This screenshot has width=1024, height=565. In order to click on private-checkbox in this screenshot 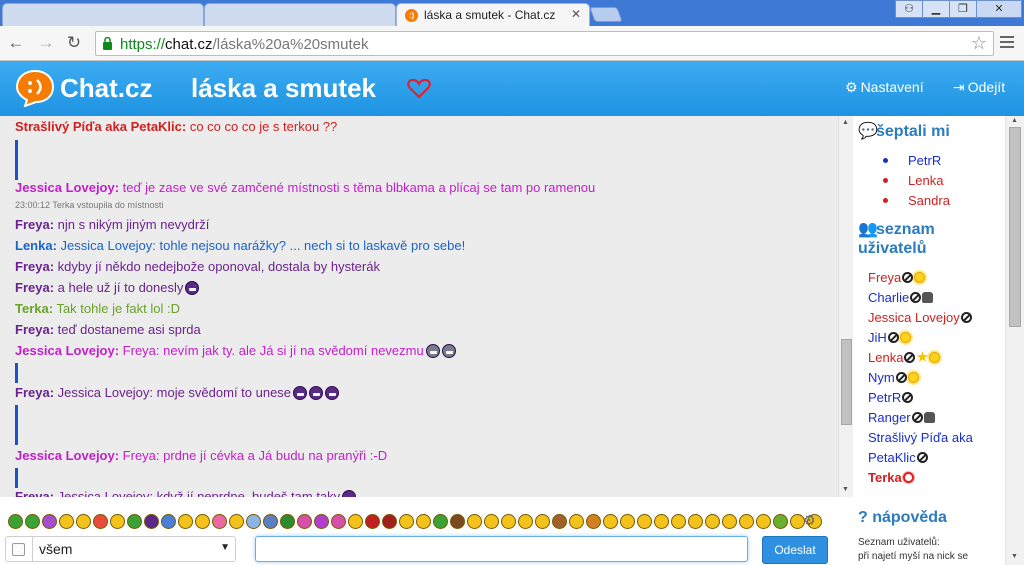, I will do `click(18, 549)`.